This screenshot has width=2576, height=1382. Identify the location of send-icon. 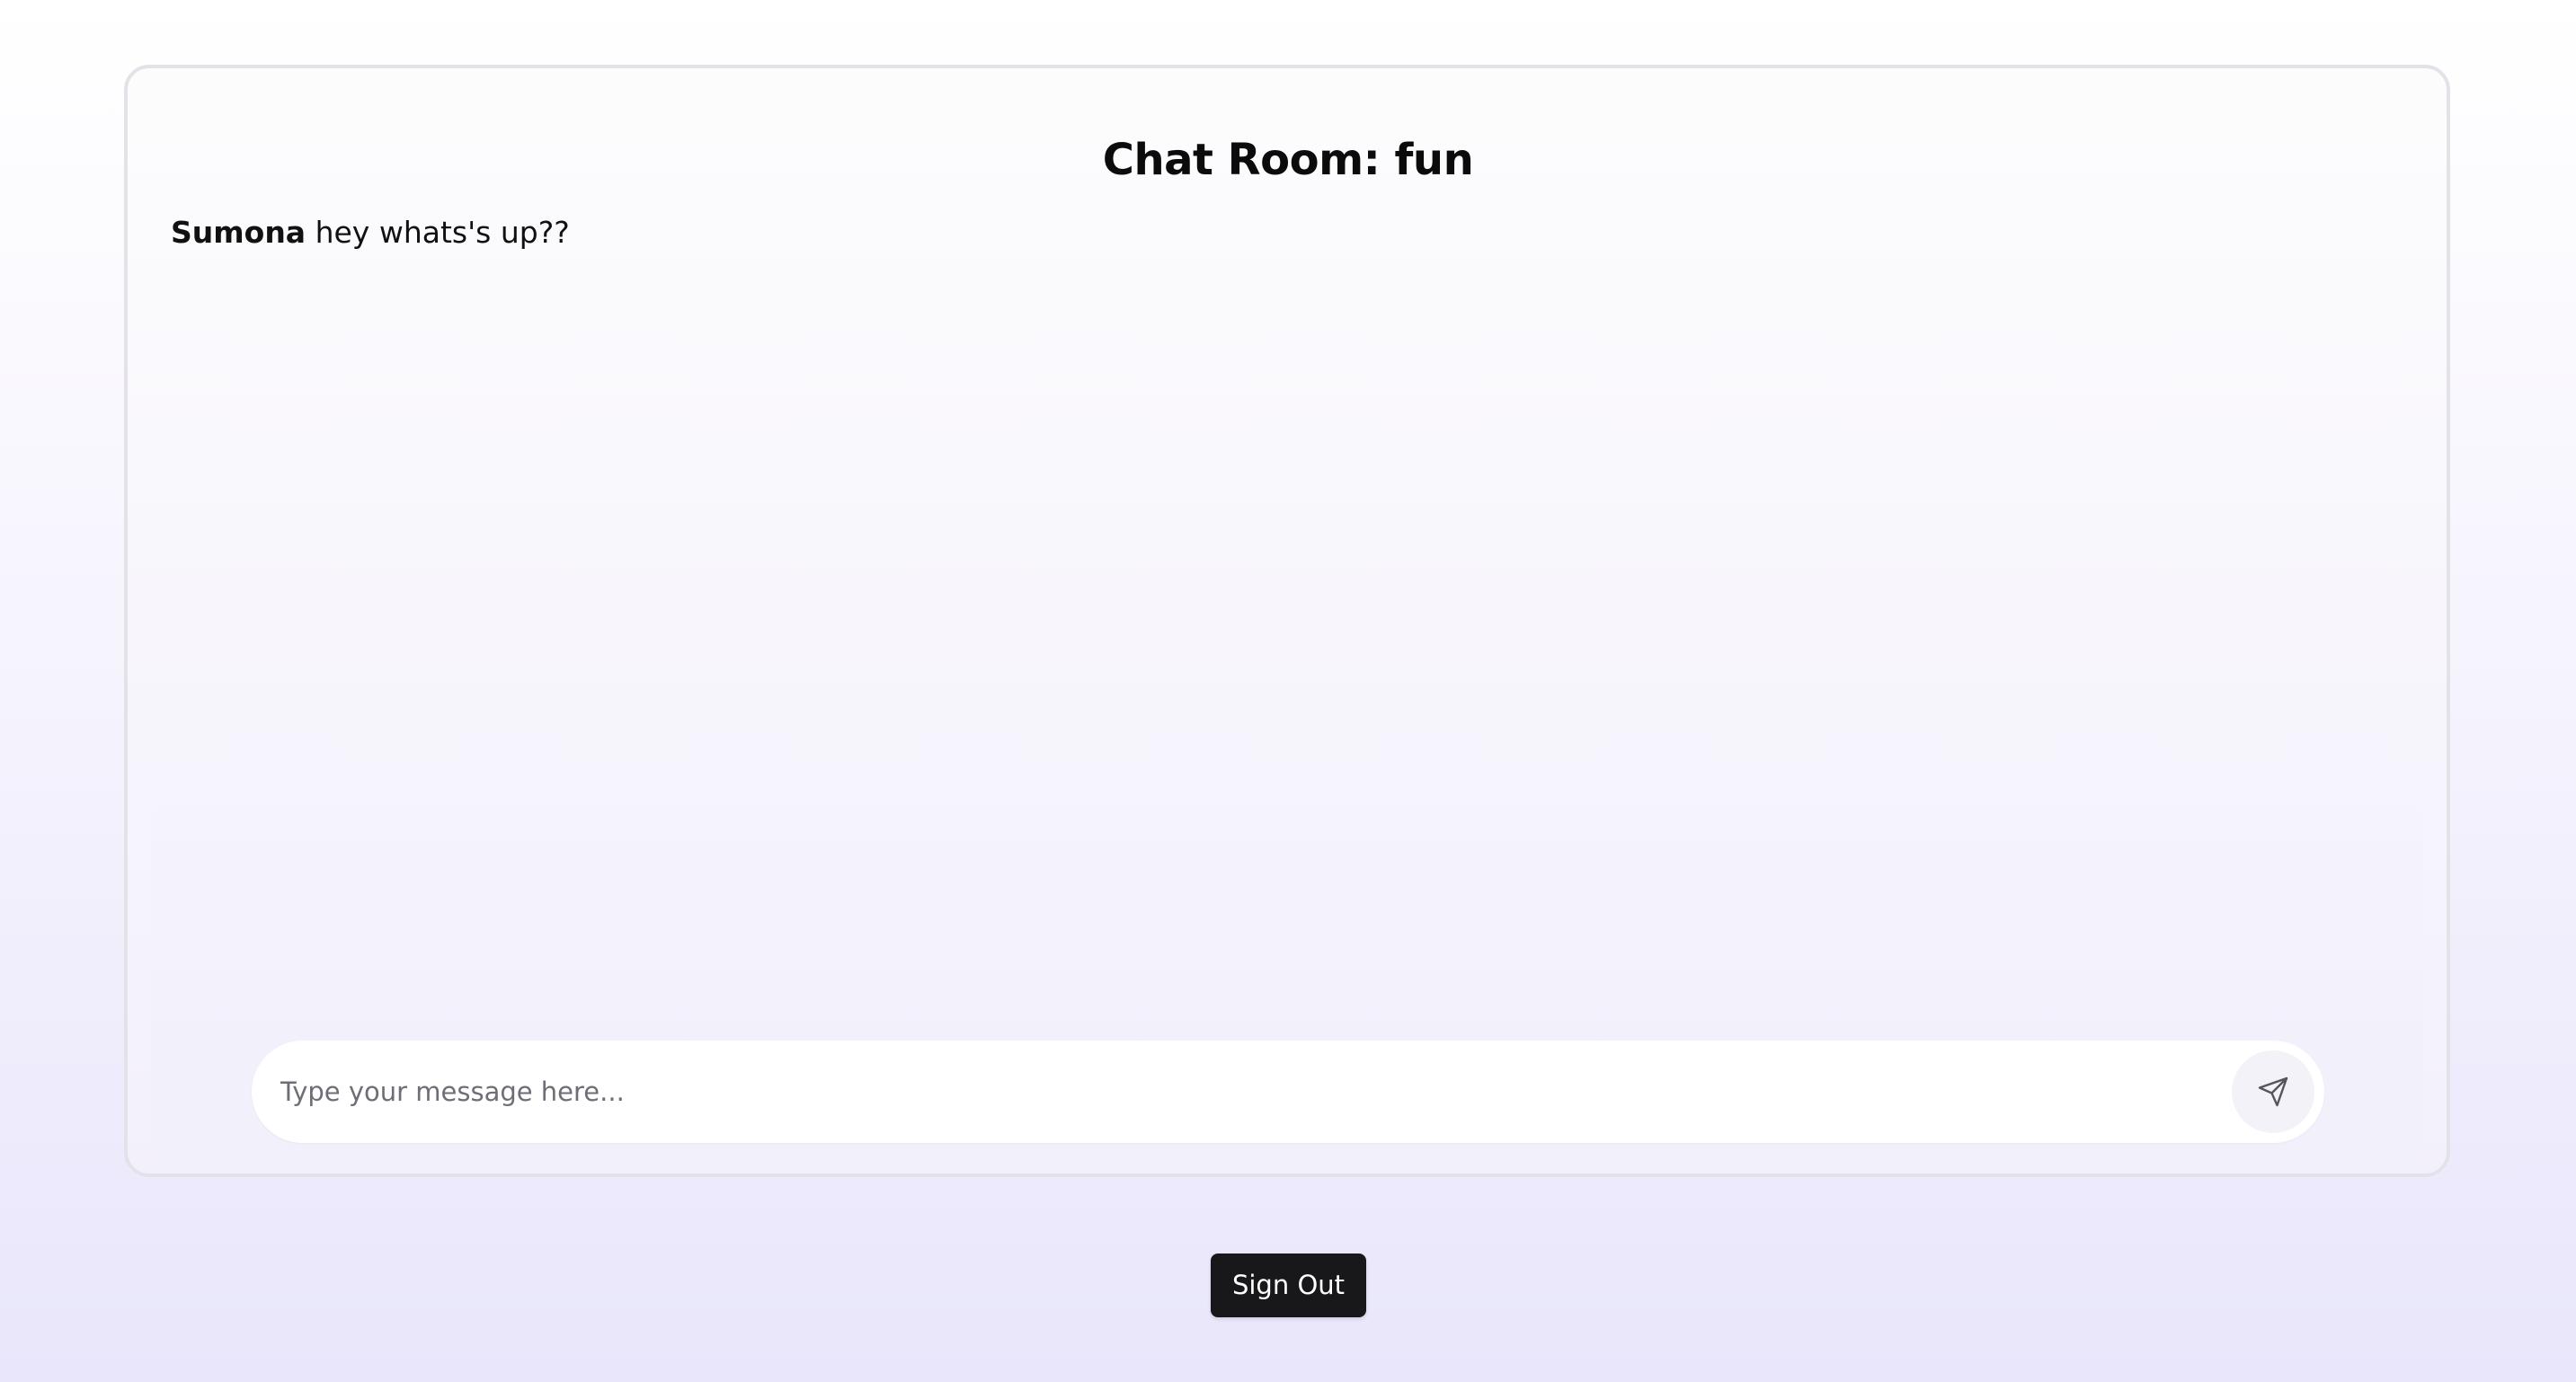
(2273, 1091).